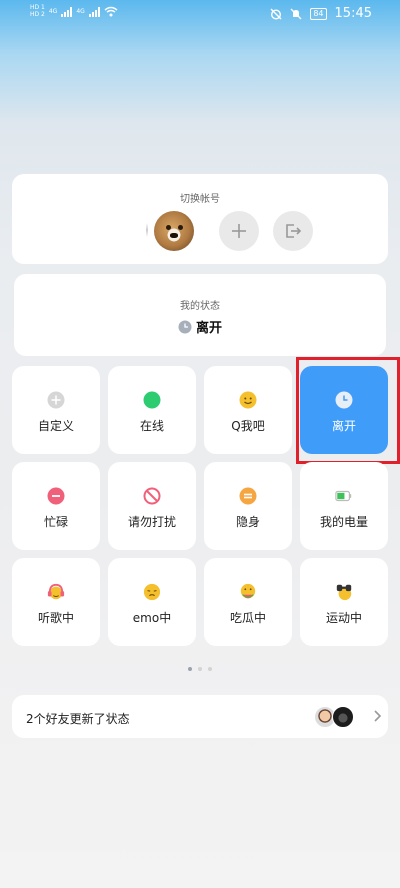 The height and width of the screenshot is (888, 400). Describe the element at coordinates (248, 410) in the screenshot. I see `status-tile-q-me: Q我吧` at that location.